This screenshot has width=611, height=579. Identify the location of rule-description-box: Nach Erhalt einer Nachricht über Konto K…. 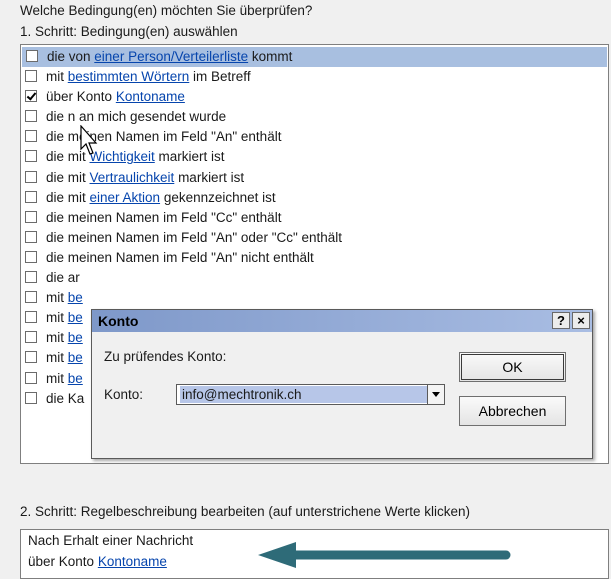
(314, 554).